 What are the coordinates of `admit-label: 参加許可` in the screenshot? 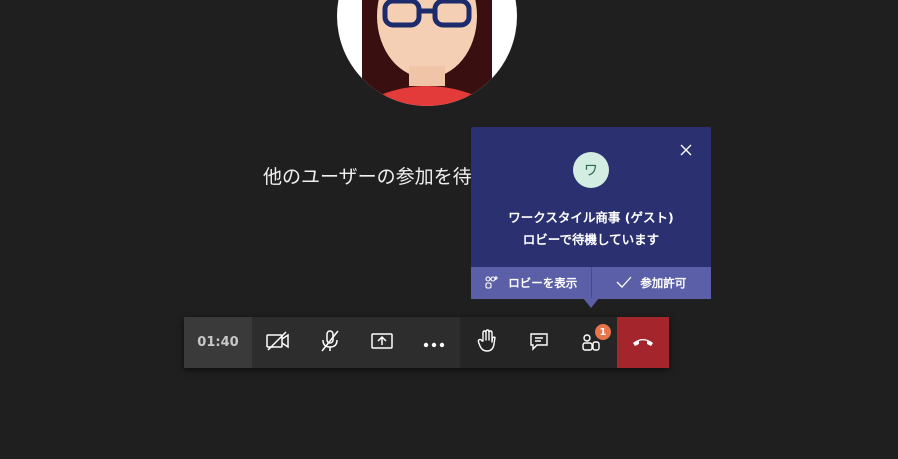 It's located at (663, 283).